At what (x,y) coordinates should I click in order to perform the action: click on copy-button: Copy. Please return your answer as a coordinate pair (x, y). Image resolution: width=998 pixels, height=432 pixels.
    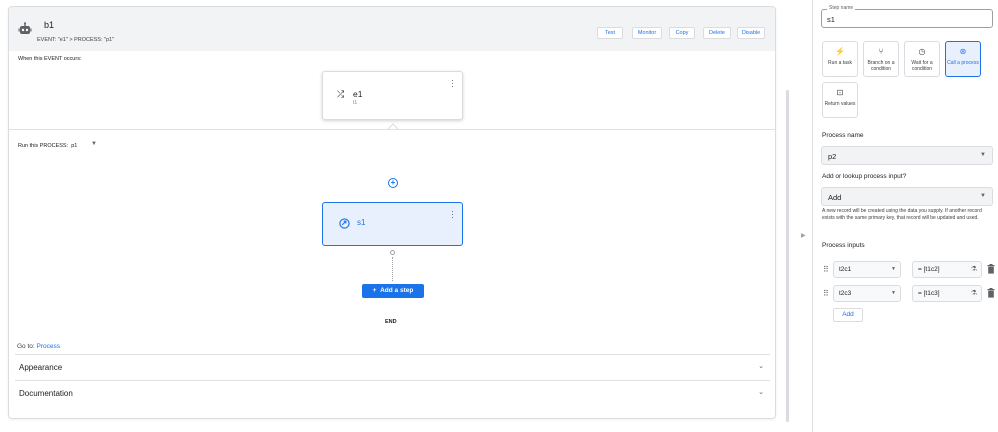
    Looking at the image, I should click on (682, 33).